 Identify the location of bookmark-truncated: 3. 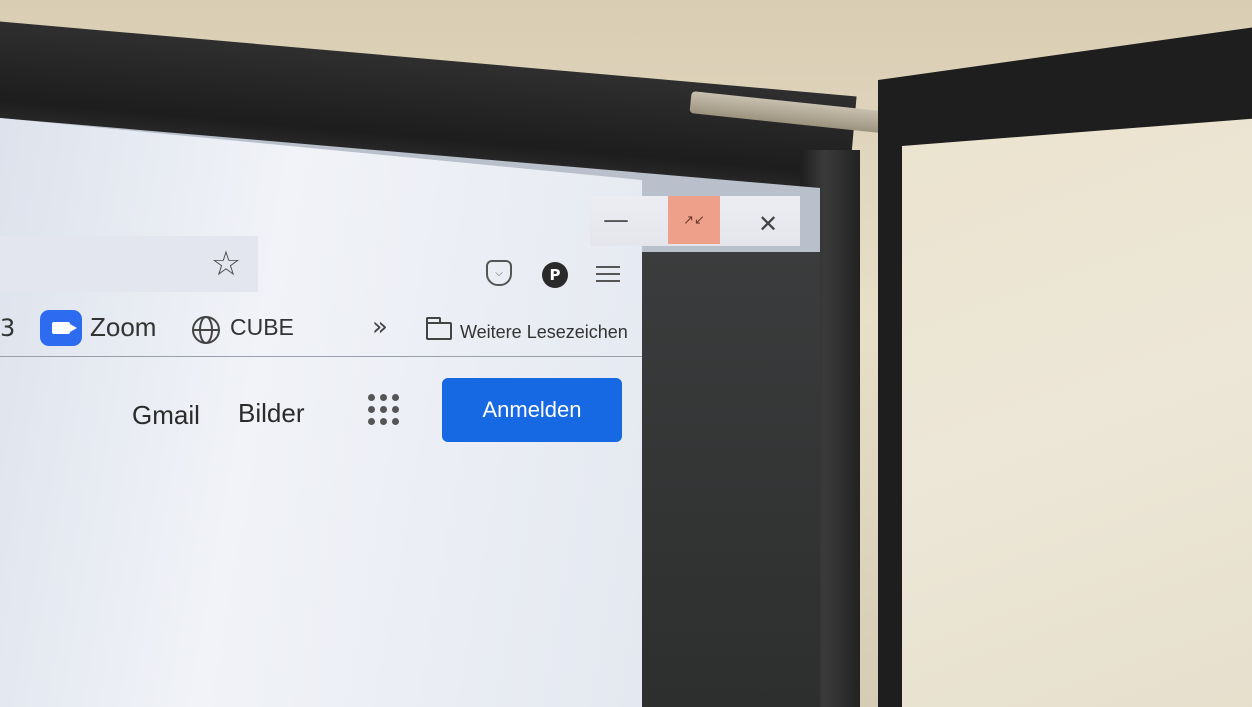
(7, 328).